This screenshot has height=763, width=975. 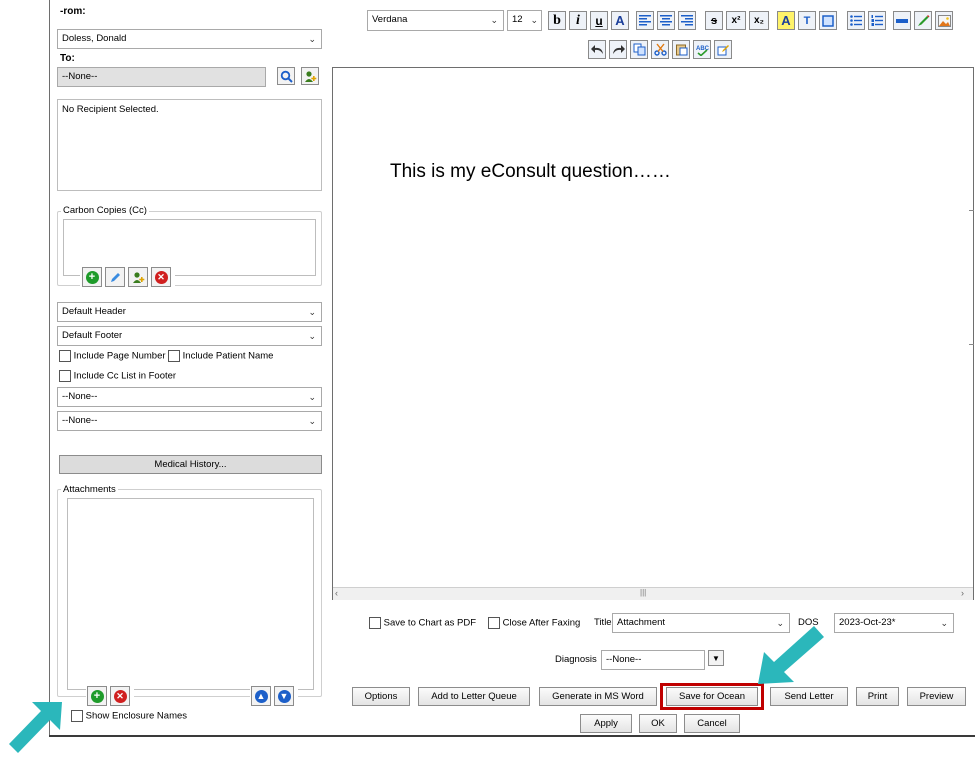 What do you see at coordinates (653, 660) in the screenshot?
I see `diagnosis-field: --None--` at bounding box center [653, 660].